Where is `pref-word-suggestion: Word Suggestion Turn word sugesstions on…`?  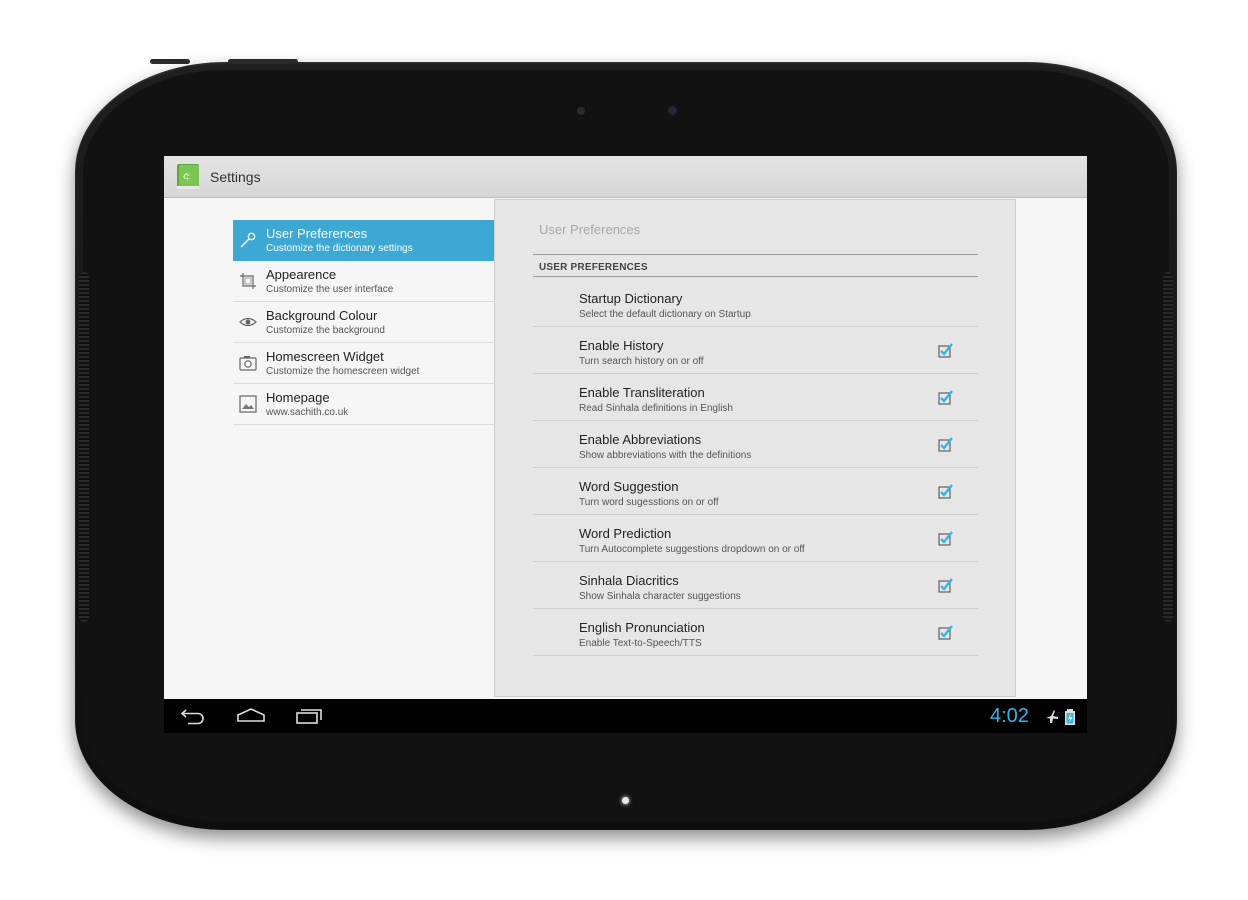
pref-word-suggestion: Word Suggestion Turn word sugesstions on… is located at coordinates (755, 491).